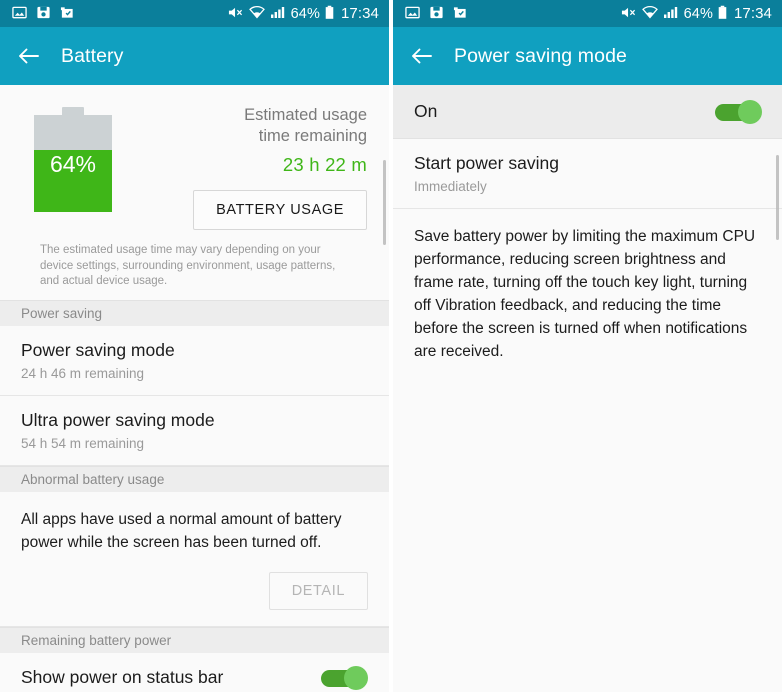 The height and width of the screenshot is (692, 782). Describe the element at coordinates (92, 55) in the screenshot. I see `page-title: Battery` at that location.